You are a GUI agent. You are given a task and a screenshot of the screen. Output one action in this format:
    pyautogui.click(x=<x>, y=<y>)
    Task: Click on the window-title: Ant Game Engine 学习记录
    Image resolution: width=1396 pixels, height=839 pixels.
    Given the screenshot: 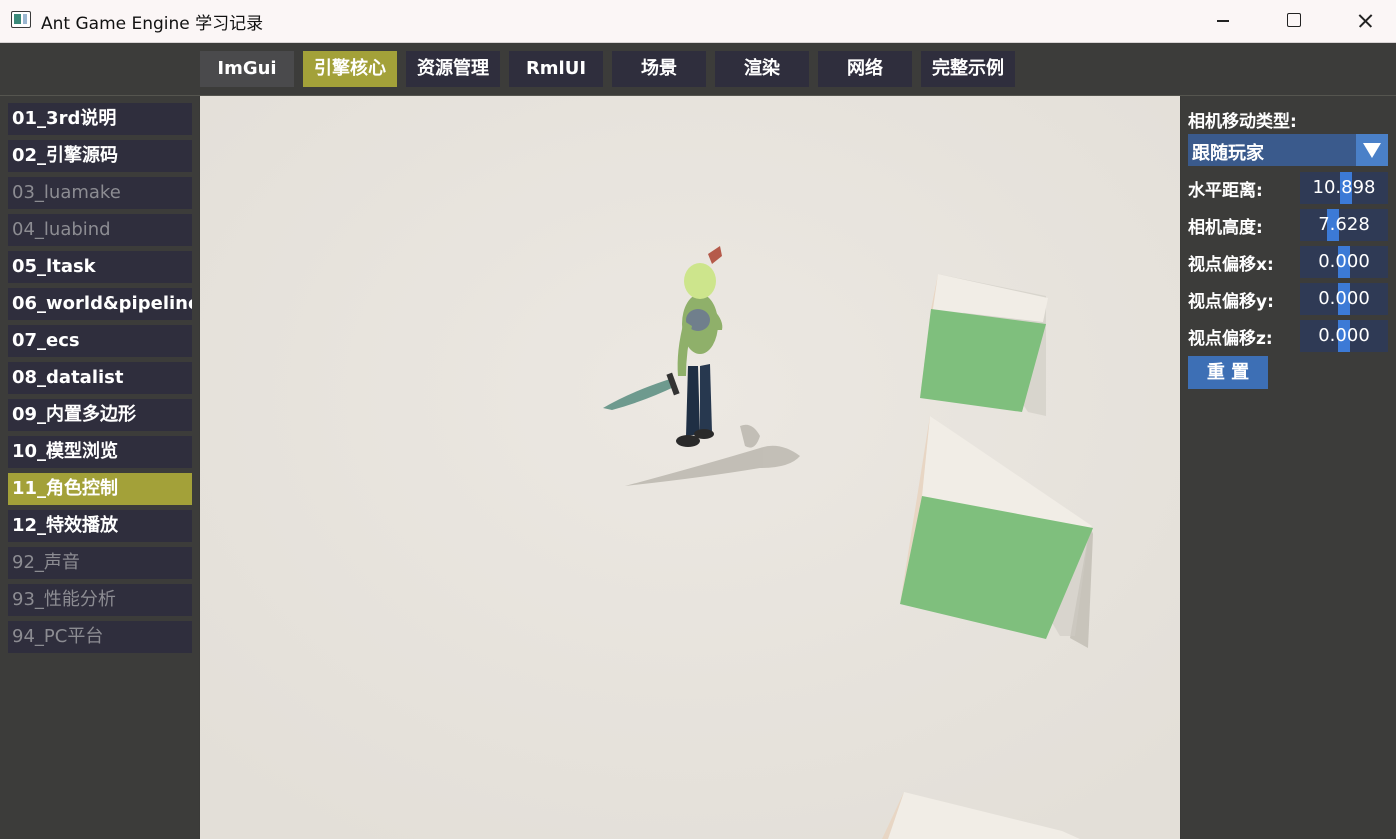 What is the action you would take?
    pyautogui.click(x=152, y=24)
    